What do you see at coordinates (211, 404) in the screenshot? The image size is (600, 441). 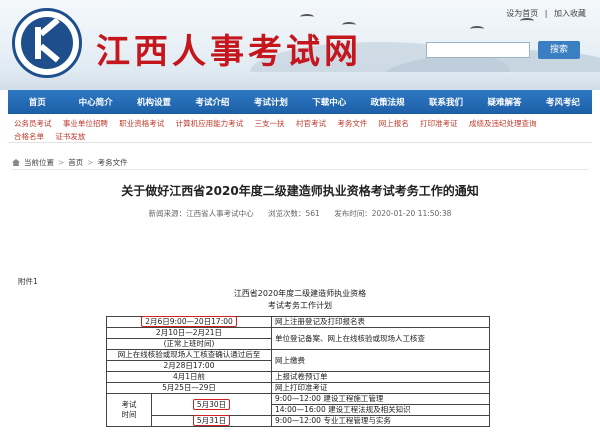 I see `highlight-box: 5月30日` at bounding box center [211, 404].